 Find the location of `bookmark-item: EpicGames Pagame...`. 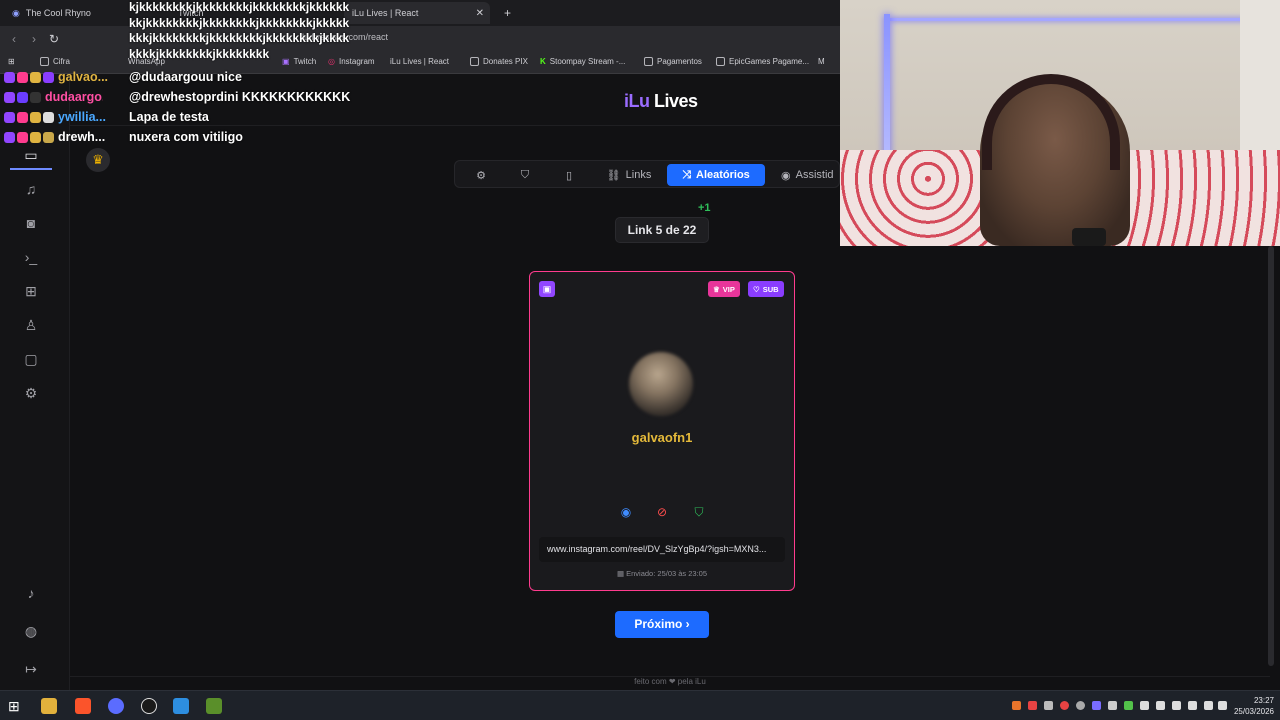

bookmark-item: EpicGames Pagame... is located at coordinates (762, 61).